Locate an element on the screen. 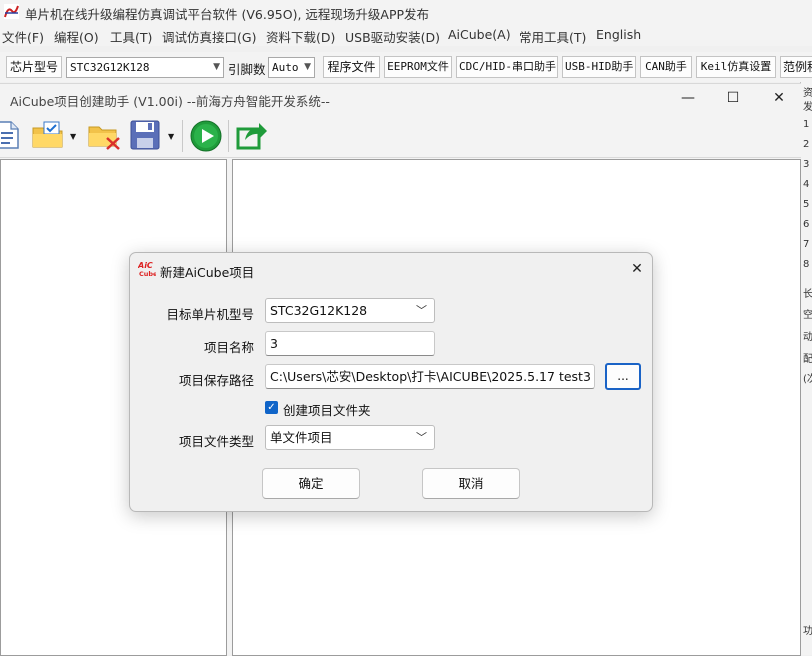 The width and height of the screenshot is (812, 656). usb-hid-button: USB-HID助手 is located at coordinates (599, 67).